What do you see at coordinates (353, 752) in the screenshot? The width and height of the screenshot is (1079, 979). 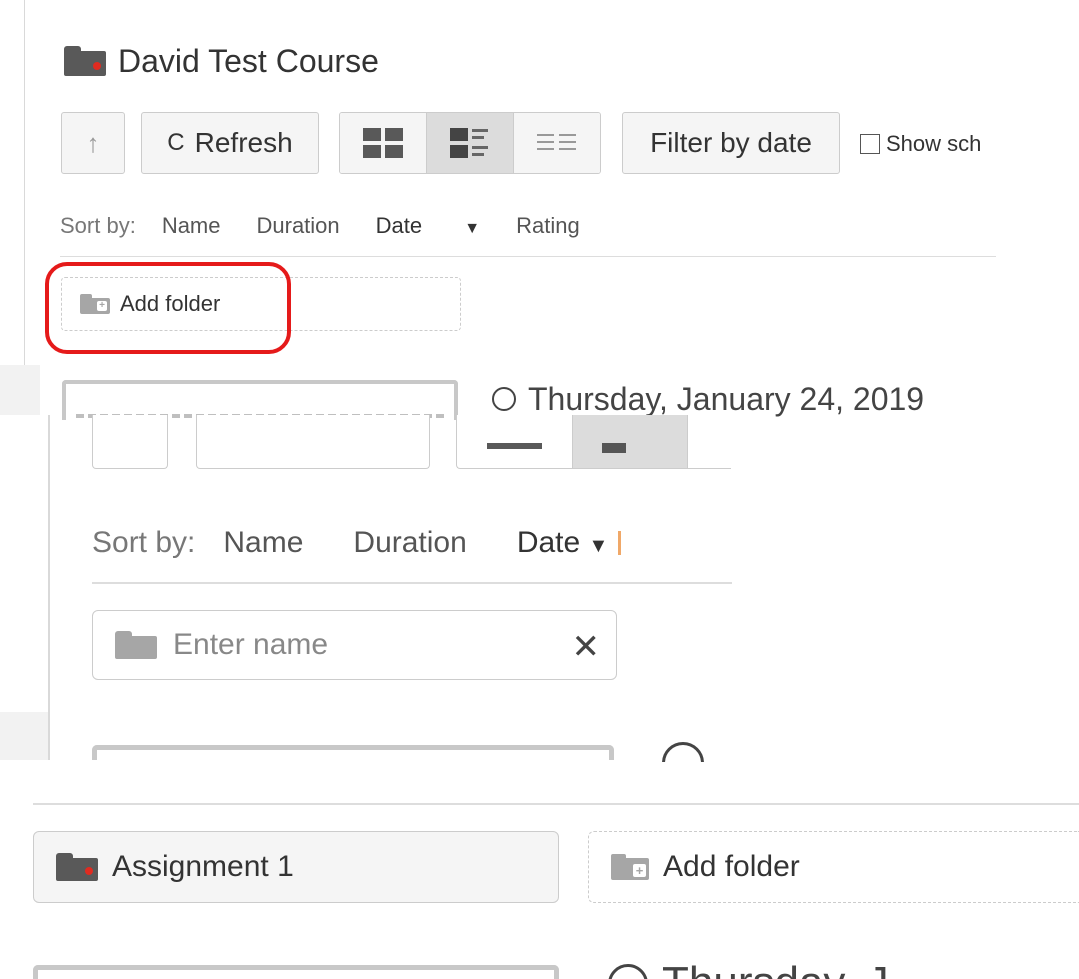 I see `session-thumbnail-zoomed` at bounding box center [353, 752].